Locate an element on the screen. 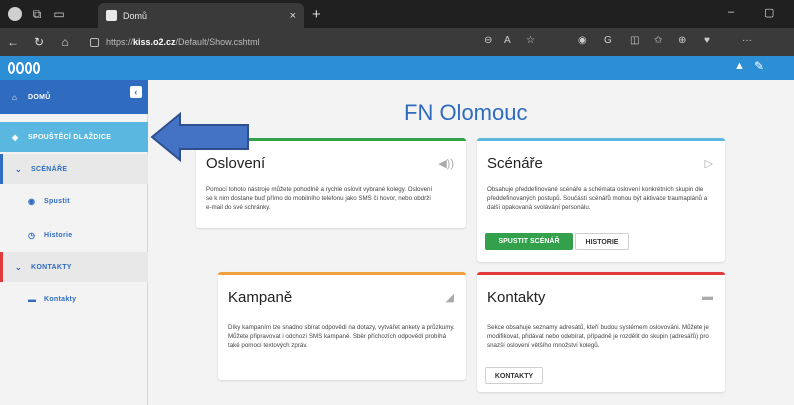 The image size is (794, 405). lock-icon is located at coordinates (94, 42).